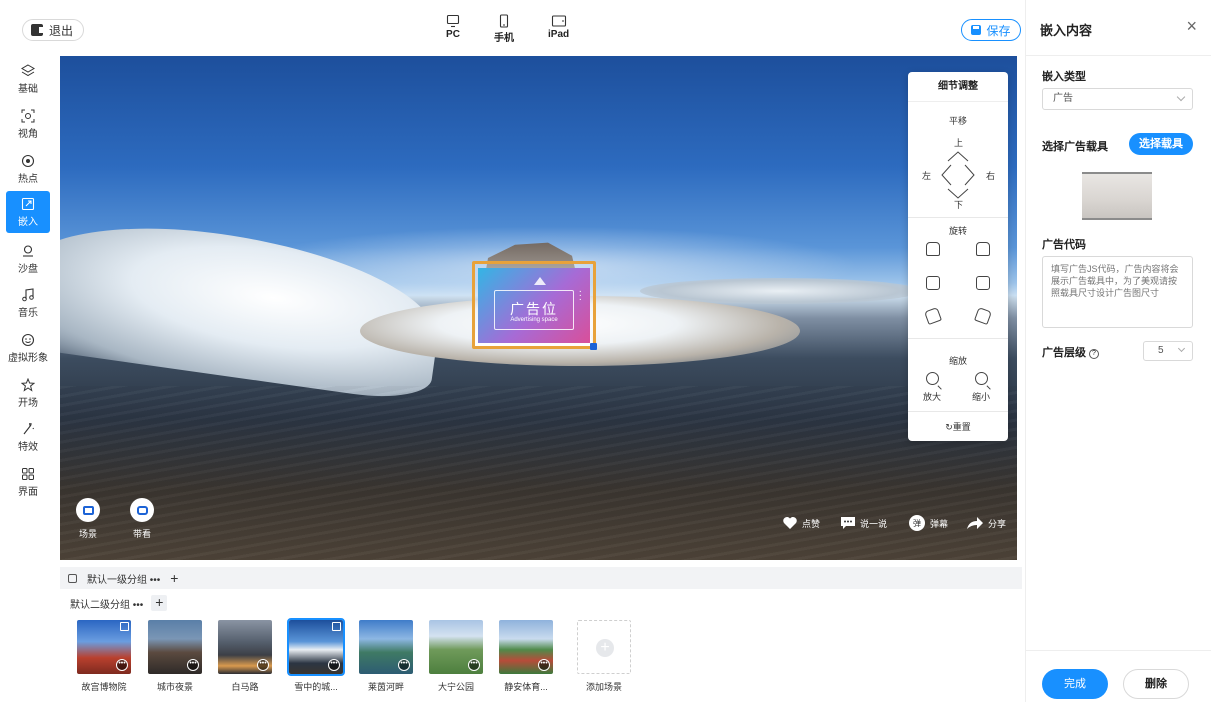 The height and width of the screenshot is (702, 1211). Describe the element at coordinates (28, 437) in the screenshot. I see `sidebar-item-effects: 特效` at that location.